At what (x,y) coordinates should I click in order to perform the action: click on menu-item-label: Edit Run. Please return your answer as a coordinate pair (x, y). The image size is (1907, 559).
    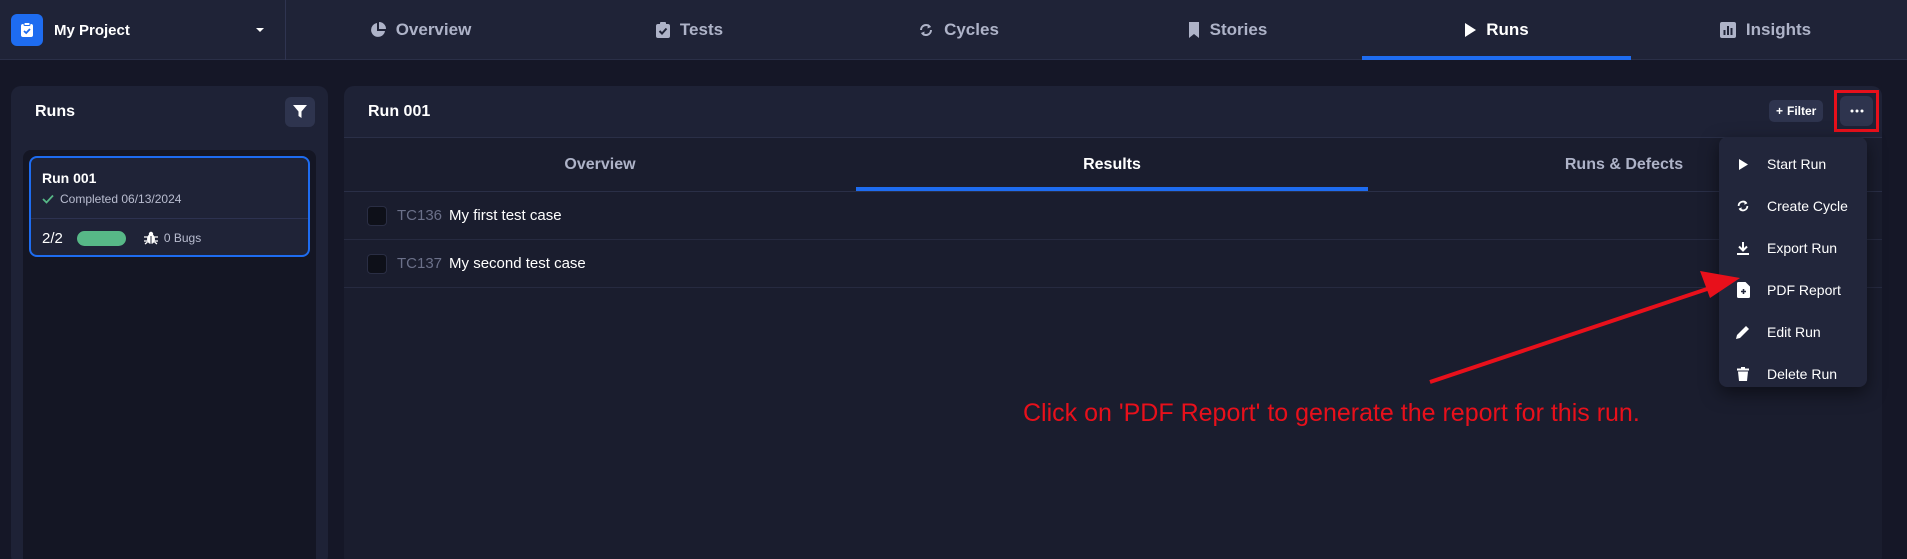
    Looking at the image, I should click on (1794, 332).